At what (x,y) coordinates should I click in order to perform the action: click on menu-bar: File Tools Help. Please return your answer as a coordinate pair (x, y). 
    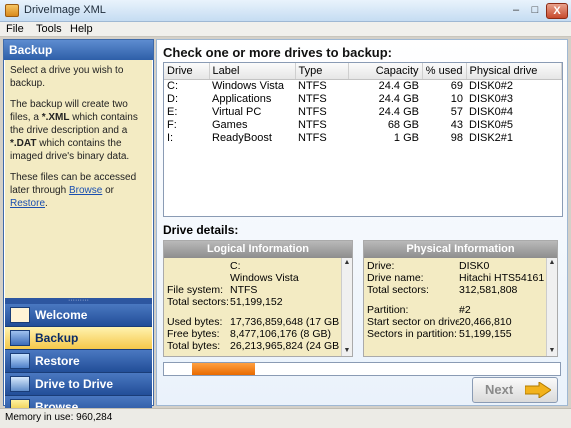
    Looking at the image, I should click on (285, 29).